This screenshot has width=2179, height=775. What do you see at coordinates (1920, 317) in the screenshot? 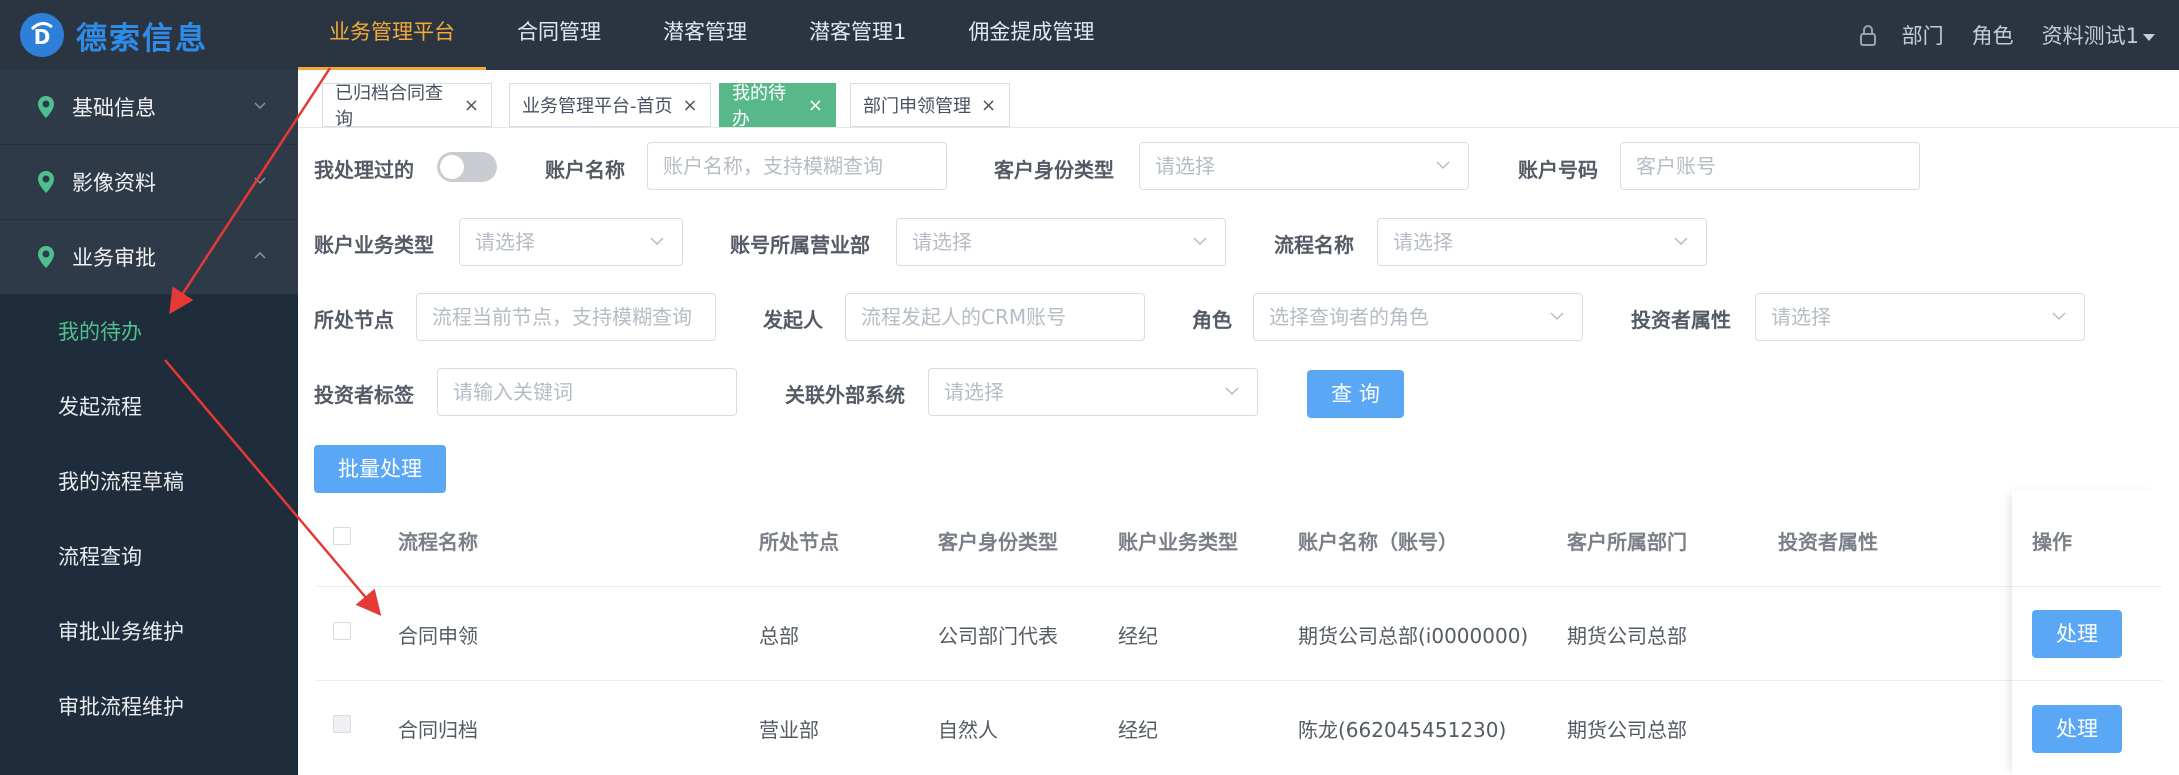
I see `investor-attr-select: 请选择` at bounding box center [1920, 317].